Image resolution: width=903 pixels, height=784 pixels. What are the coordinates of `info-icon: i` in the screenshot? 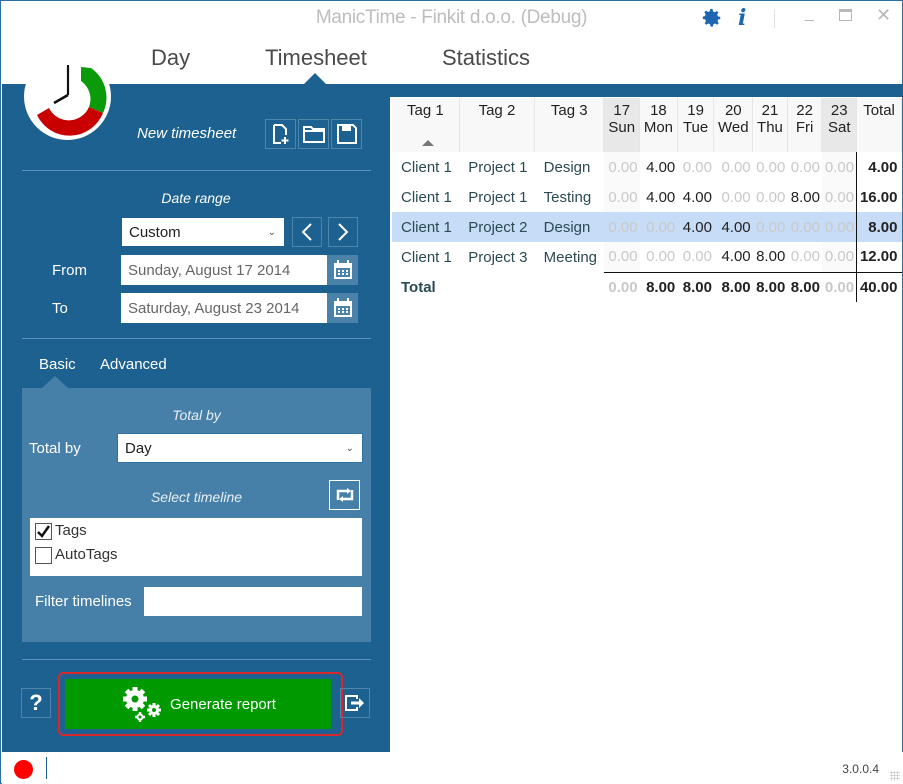 It's located at (742, 18).